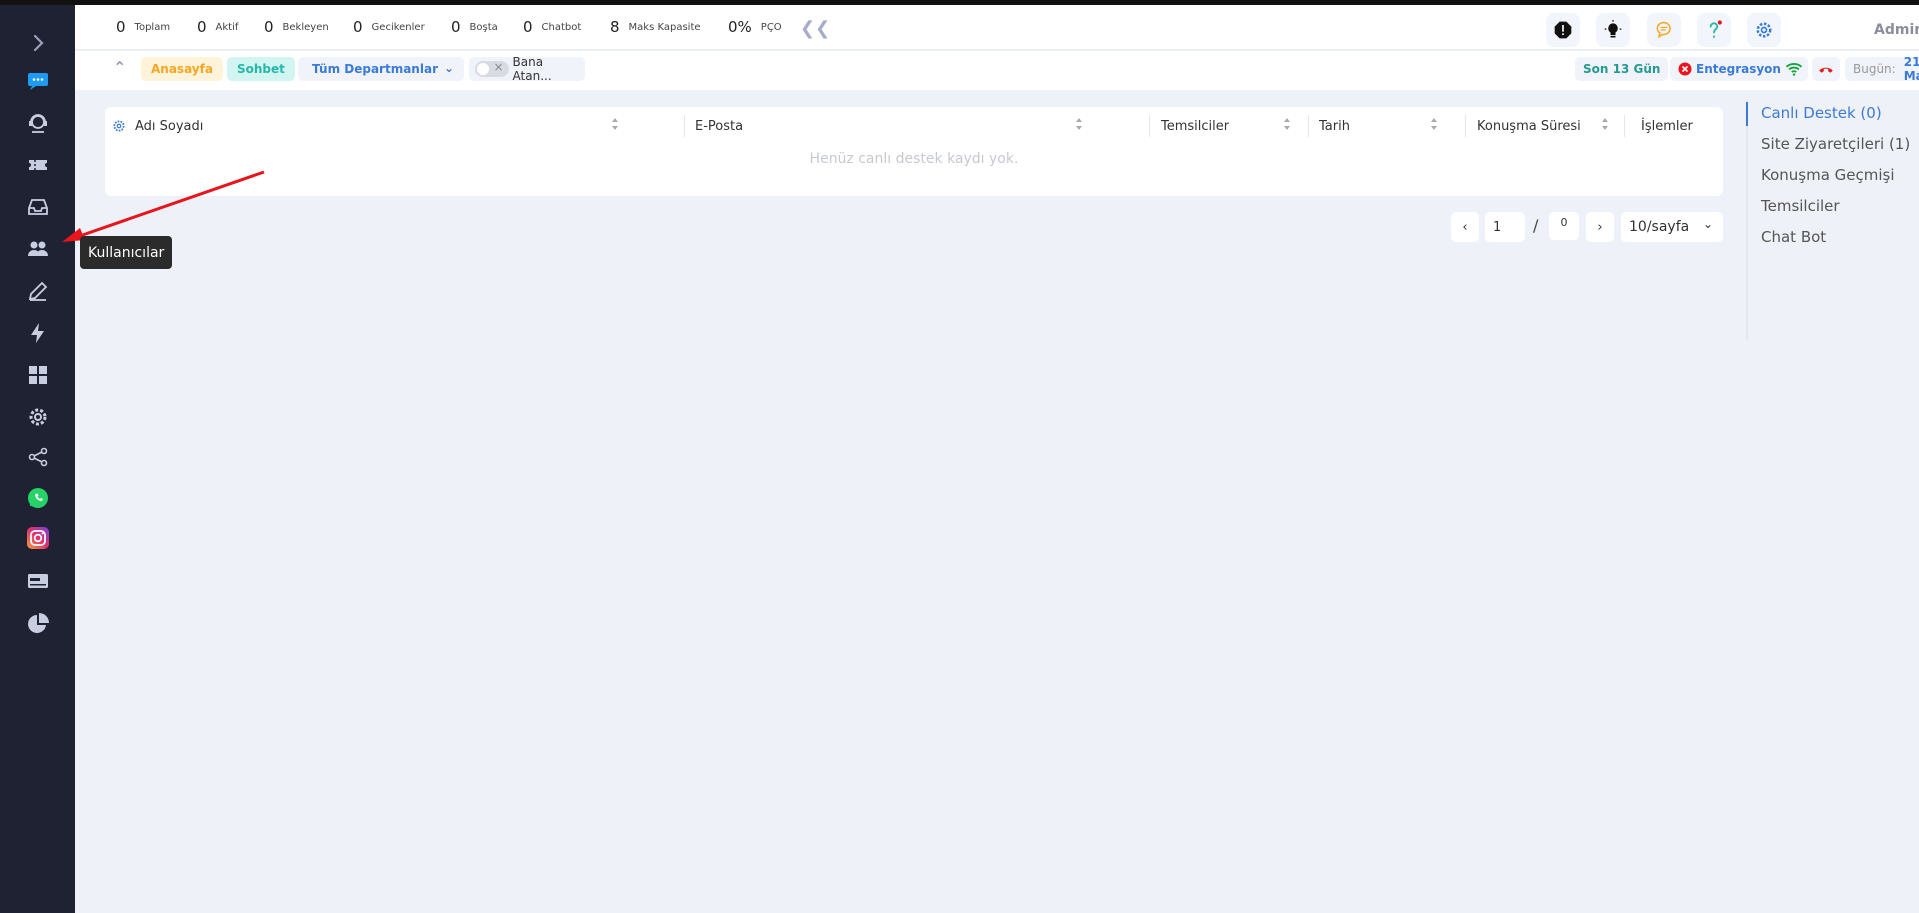 The height and width of the screenshot is (913, 1919). Describe the element at coordinates (815, 28) in the screenshot. I see `collapse-stats-icon: ❮❮` at that location.